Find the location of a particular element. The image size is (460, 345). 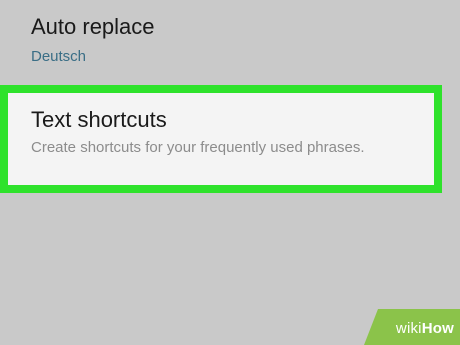

text-shortcuts-title: Text shortcuts is located at coordinates (99, 119).